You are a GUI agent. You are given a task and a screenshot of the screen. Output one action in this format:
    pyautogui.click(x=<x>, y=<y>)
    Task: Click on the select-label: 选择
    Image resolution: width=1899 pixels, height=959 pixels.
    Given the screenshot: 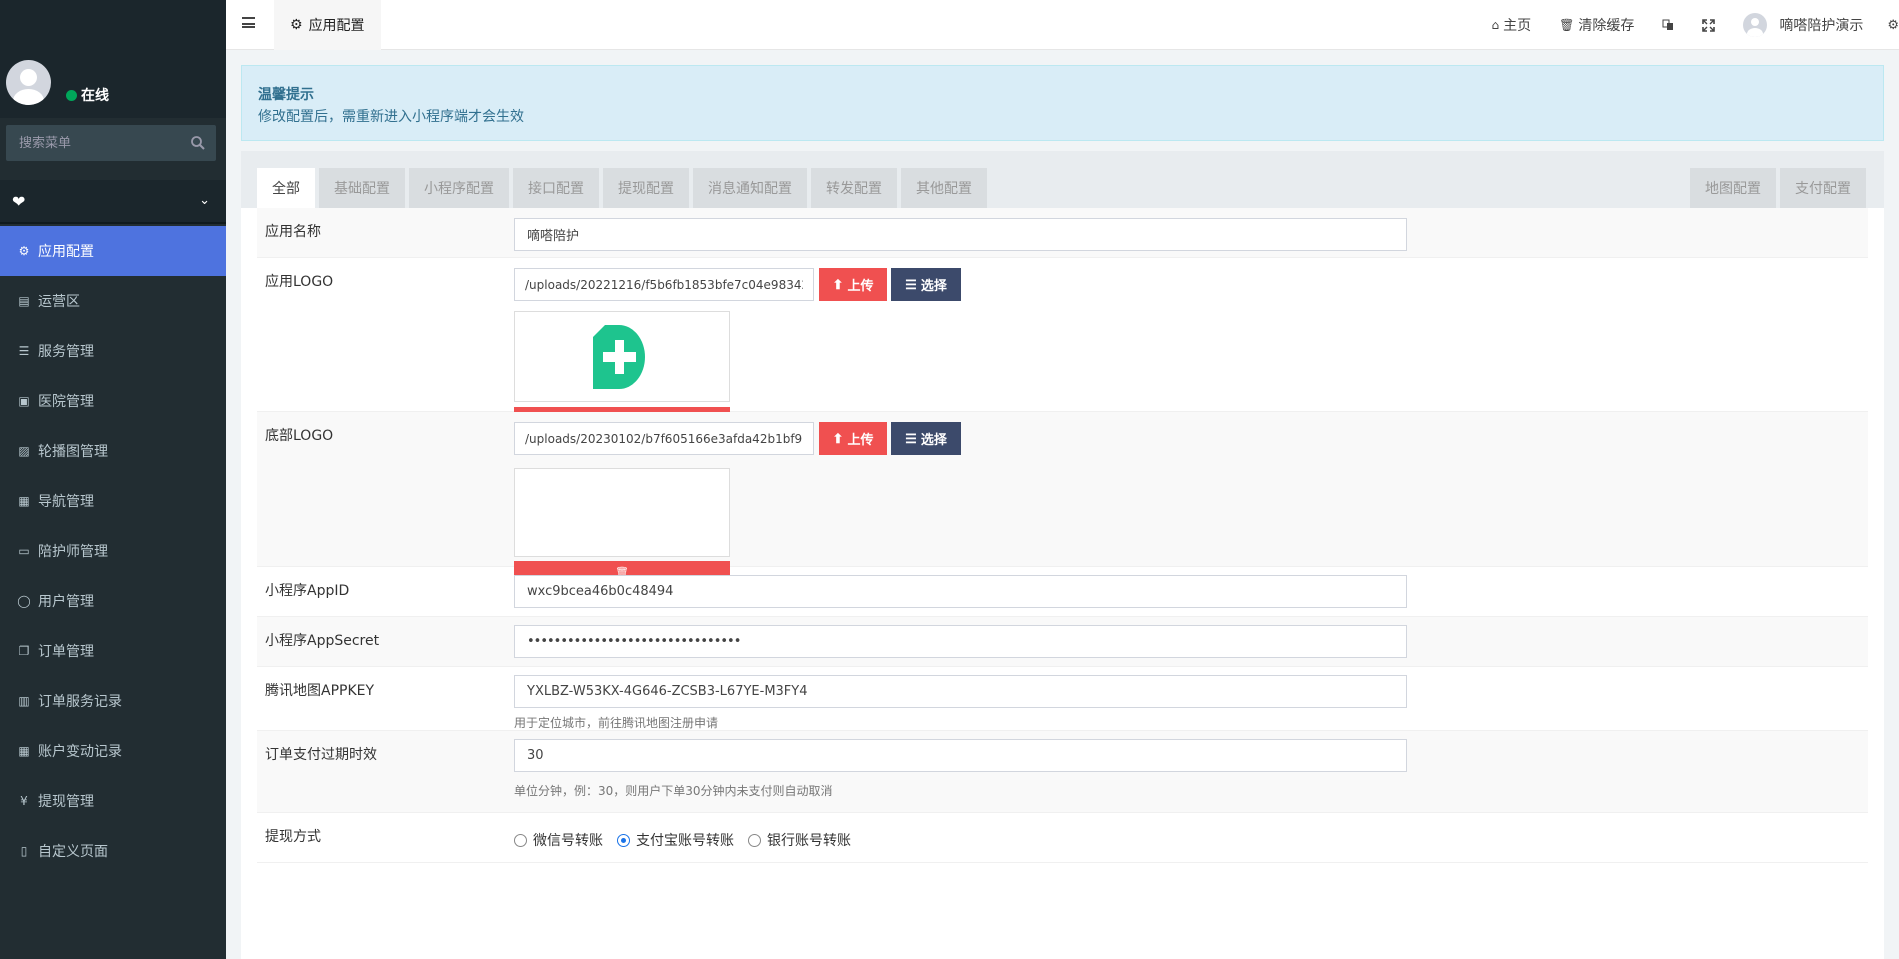 What is the action you would take?
    pyautogui.click(x=933, y=439)
    